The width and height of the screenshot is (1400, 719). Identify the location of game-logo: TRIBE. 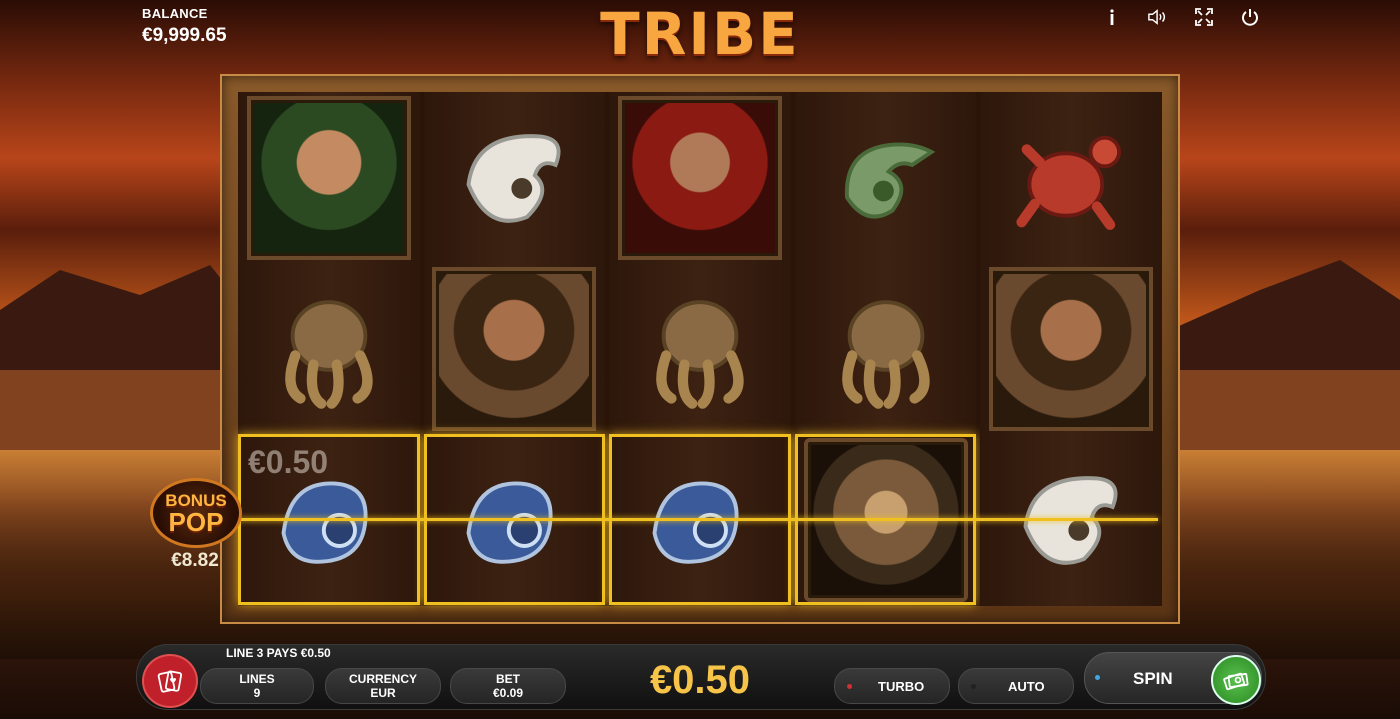
(700, 34).